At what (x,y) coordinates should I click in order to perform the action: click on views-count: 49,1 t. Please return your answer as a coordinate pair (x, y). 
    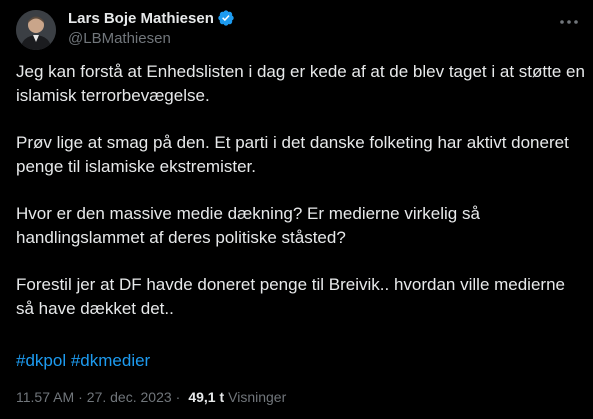
    Looking at the image, I should click on (206, 397).